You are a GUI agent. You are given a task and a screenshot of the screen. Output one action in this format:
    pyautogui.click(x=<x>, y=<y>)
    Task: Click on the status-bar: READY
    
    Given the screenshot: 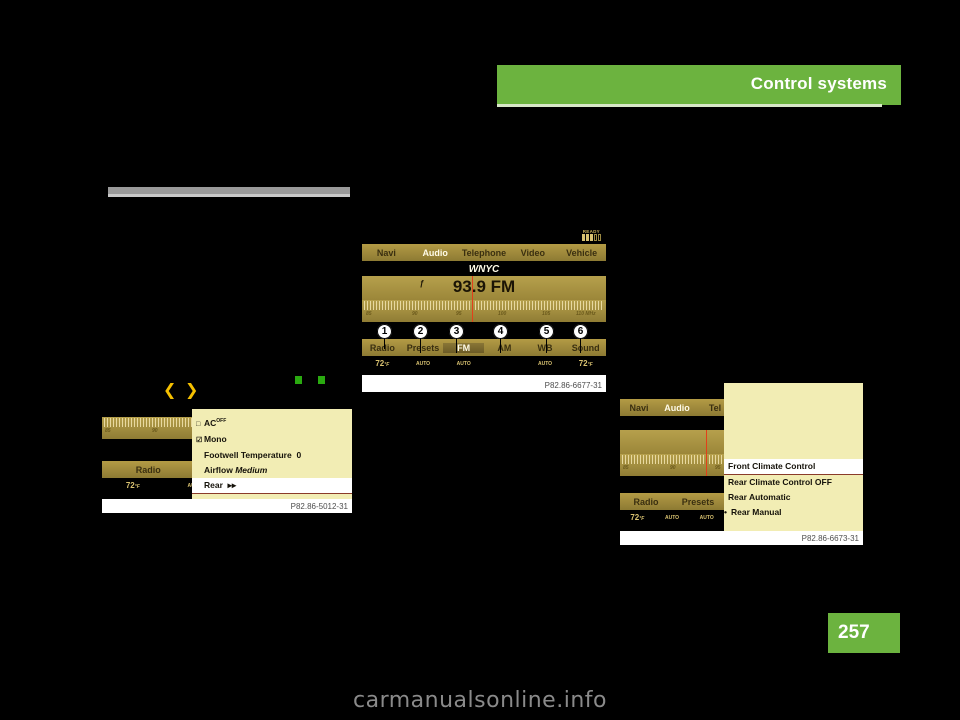 What is the action you would take?
    pyautogui.click(x=484, y=236)
    